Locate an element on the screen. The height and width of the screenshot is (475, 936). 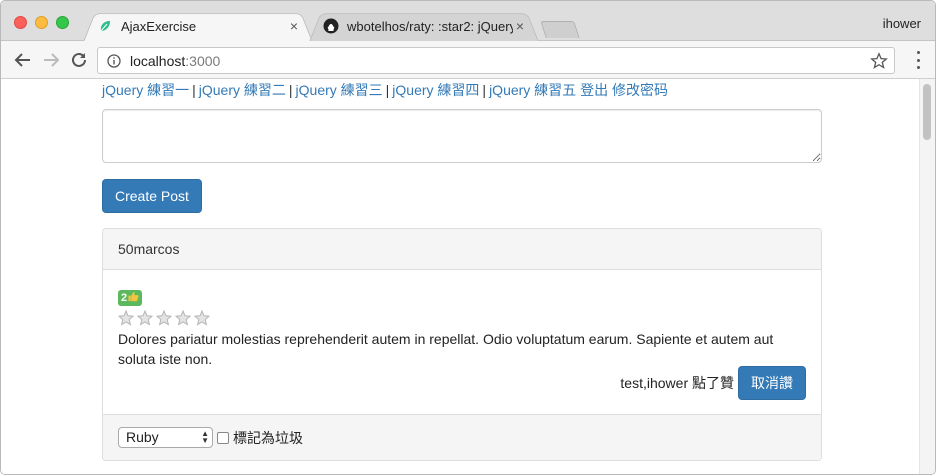
change-password-link: 修改密码 is located at coordinates (640, 90).